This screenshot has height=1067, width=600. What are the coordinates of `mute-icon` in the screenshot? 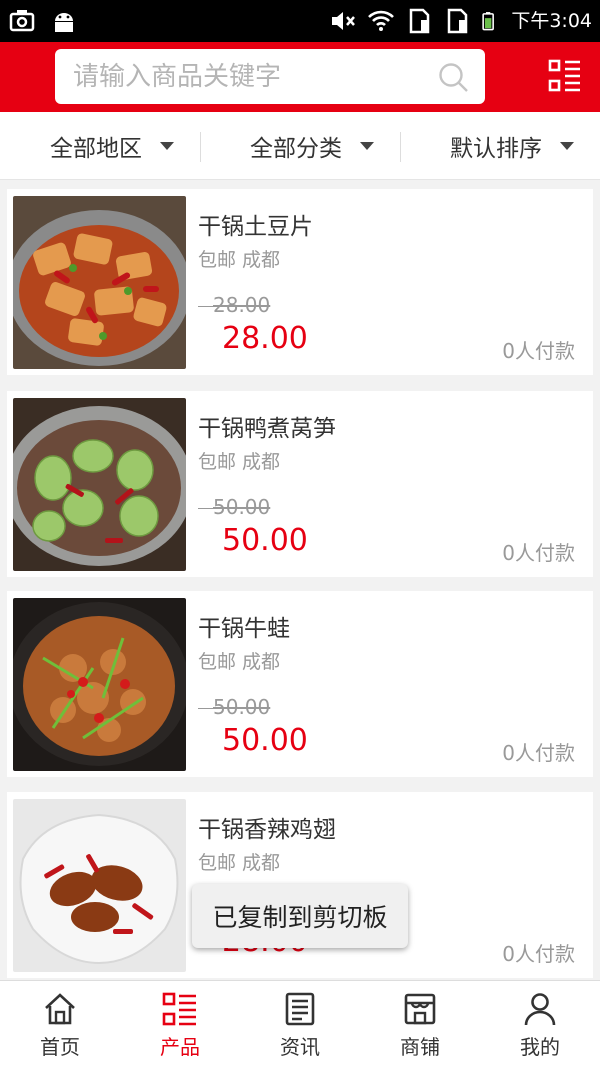 It's located at (344, 21).